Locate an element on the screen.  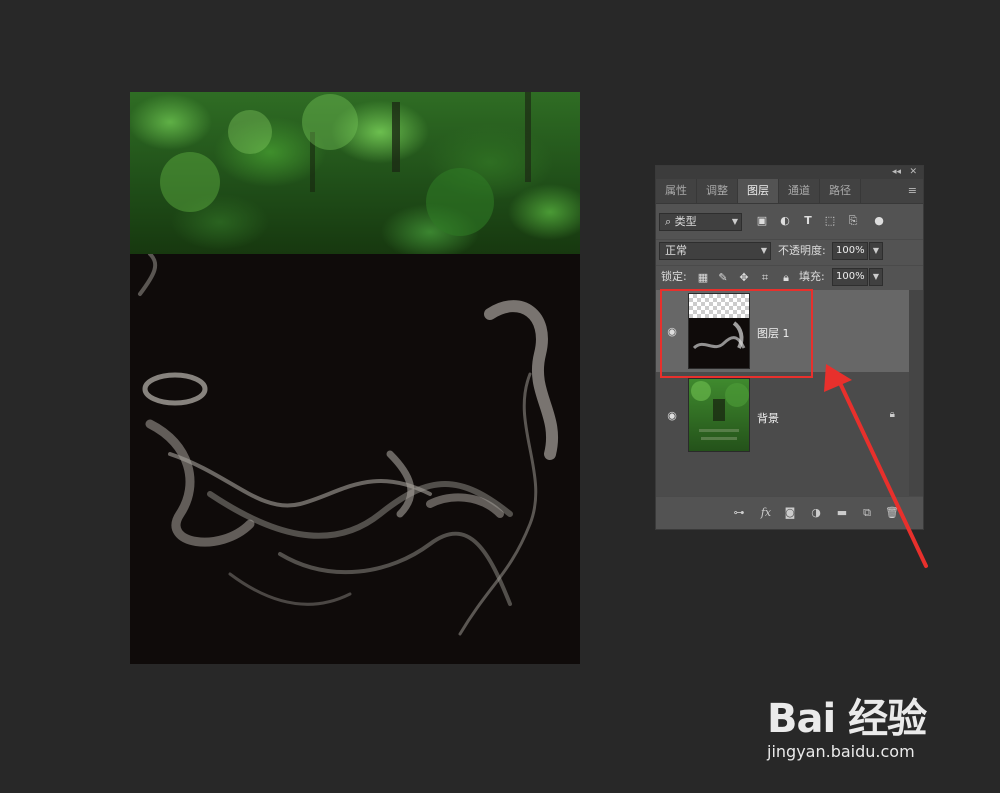
watermark-url: jingyan.baidu.com is located at coordinates (841, 751).